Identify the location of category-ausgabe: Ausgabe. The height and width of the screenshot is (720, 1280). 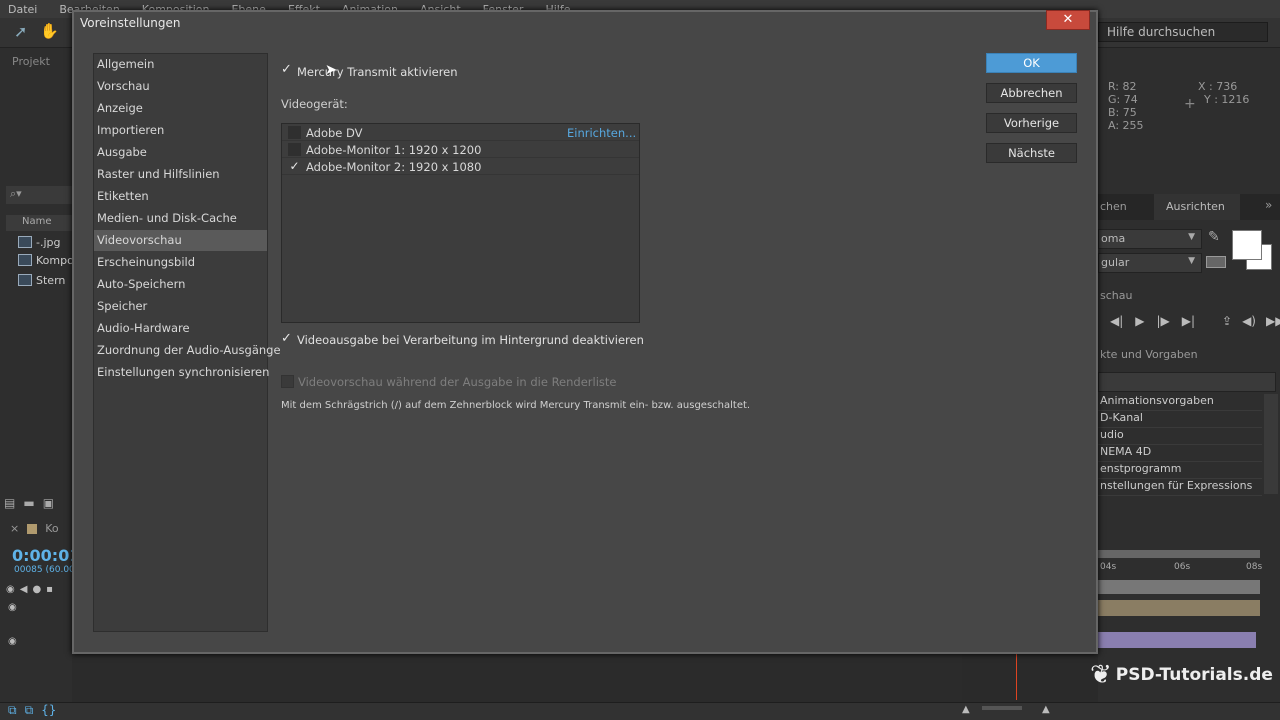
(180, 152).